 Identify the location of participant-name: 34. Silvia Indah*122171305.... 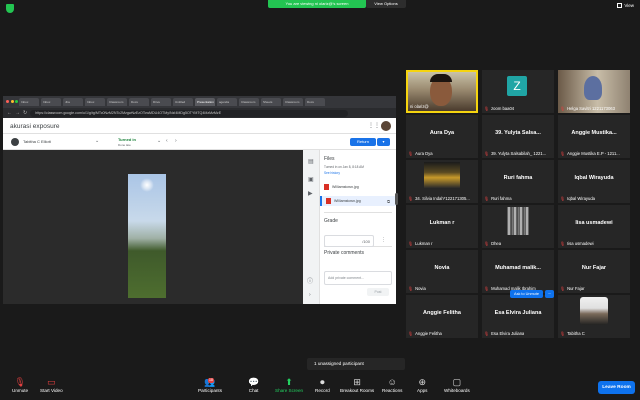
(442, 198).